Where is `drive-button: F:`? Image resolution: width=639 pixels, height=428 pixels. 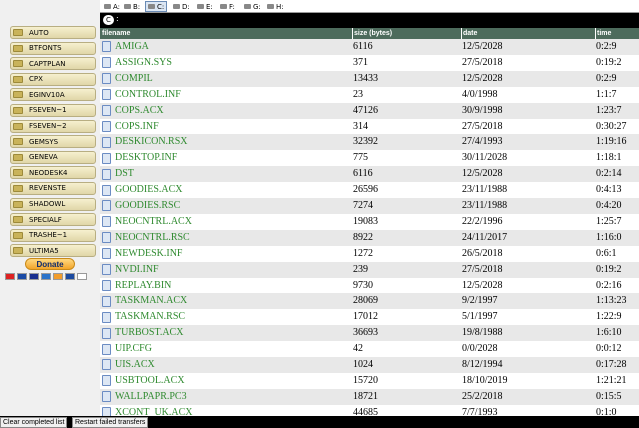 drive-button: F: is located at coordinates (227, 6).